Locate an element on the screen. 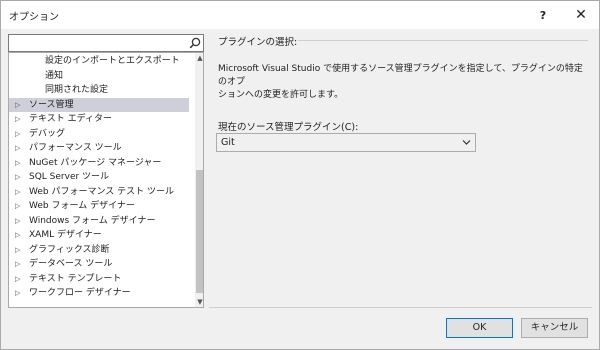 This screenshot has width=600, height=350. plugin-select-value: Git is located at coordinates (228, 142).